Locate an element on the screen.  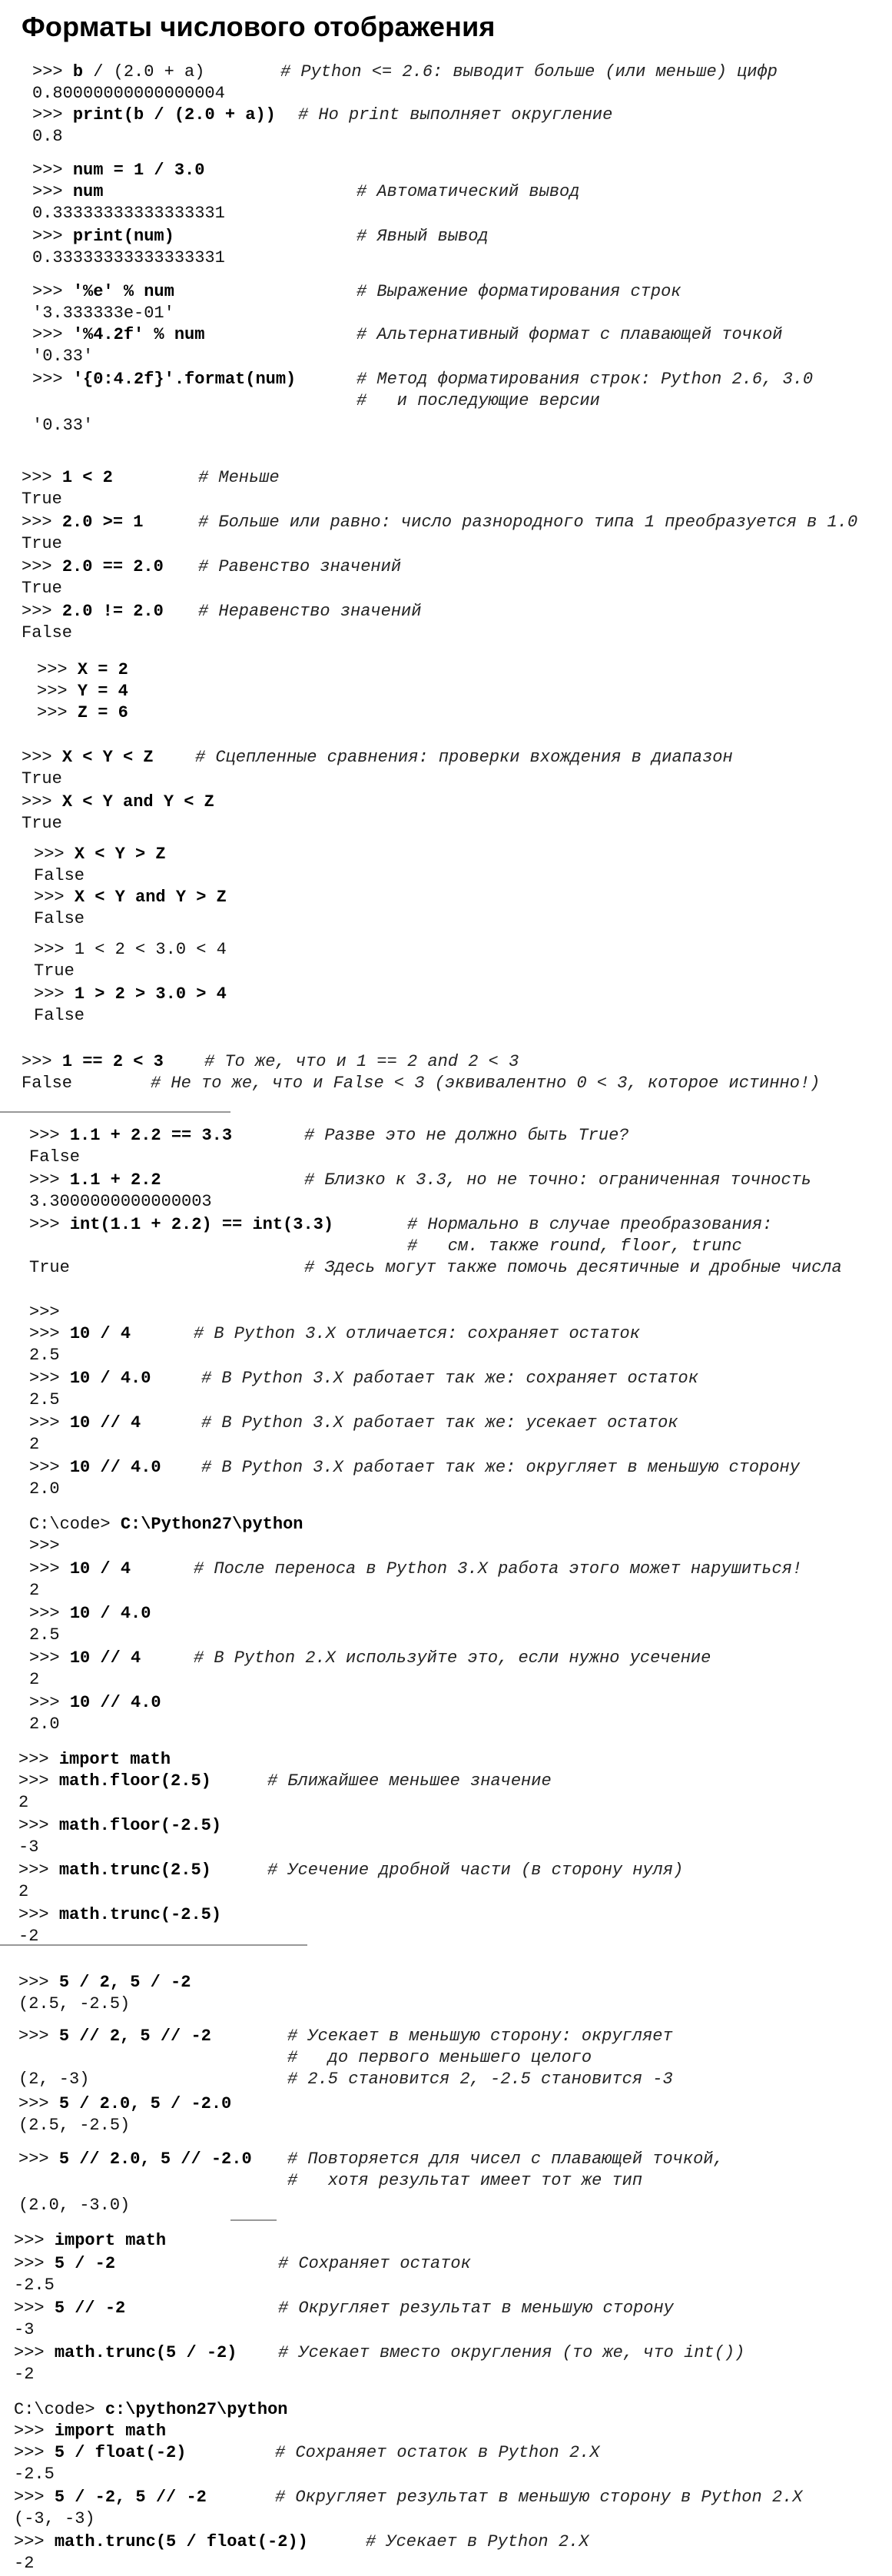
code-line: >>> Z = 6 is located at coordinates (82, 713).